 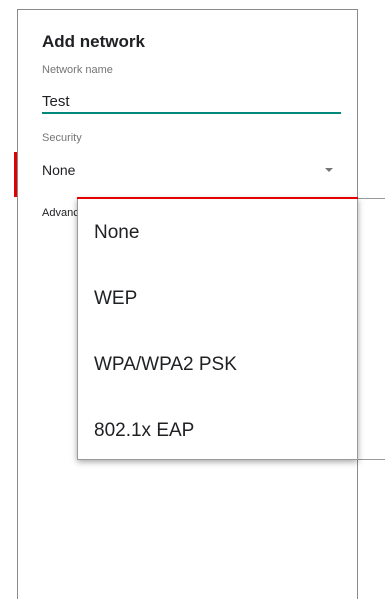 What do you see at coordinates (217, 365) in the screenshot?
I see `security-option-wpa-wpa2-psk: WPA/WPA2 PSK` at bounding box center [217, 365].